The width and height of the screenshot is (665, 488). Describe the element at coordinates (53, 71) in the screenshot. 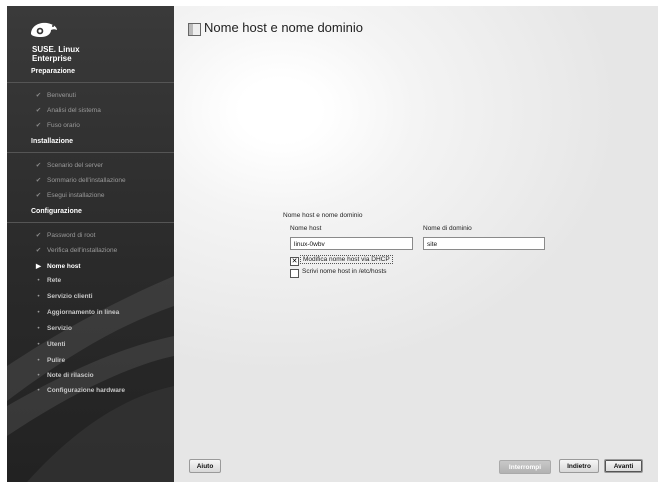

I see `section-preparazione: Preparazione` at that location.